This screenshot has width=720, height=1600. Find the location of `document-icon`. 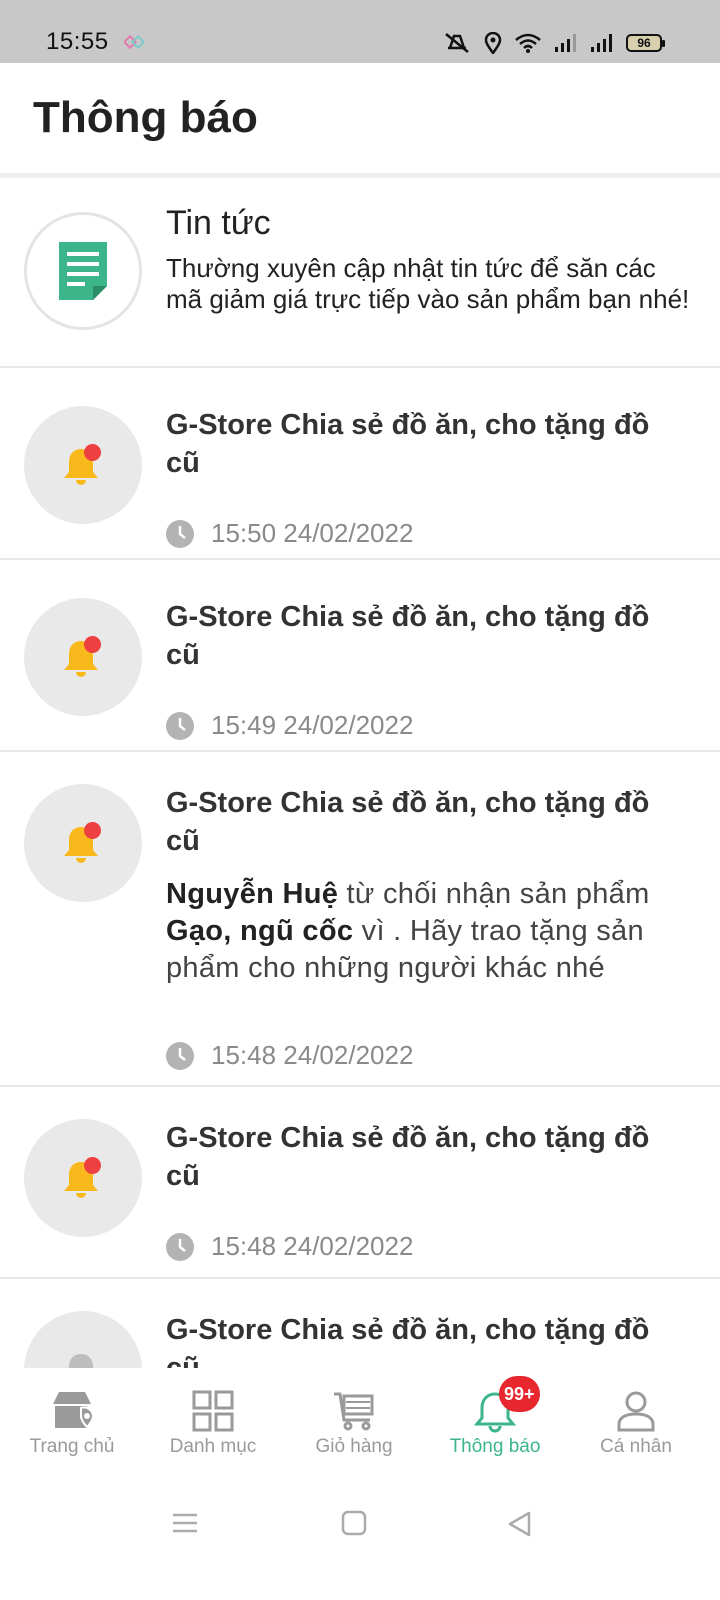

document-icon is located at coordinates (83, 271).